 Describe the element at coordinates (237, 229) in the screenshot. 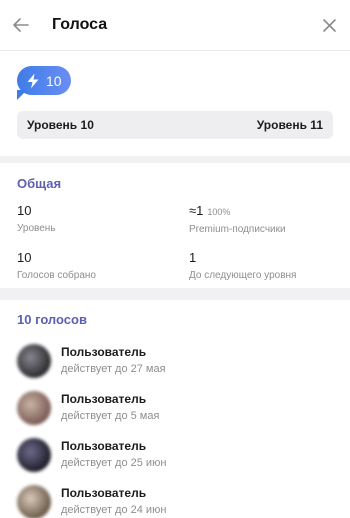

I see `stat-premium-label: Premium-подписчики` at that location.